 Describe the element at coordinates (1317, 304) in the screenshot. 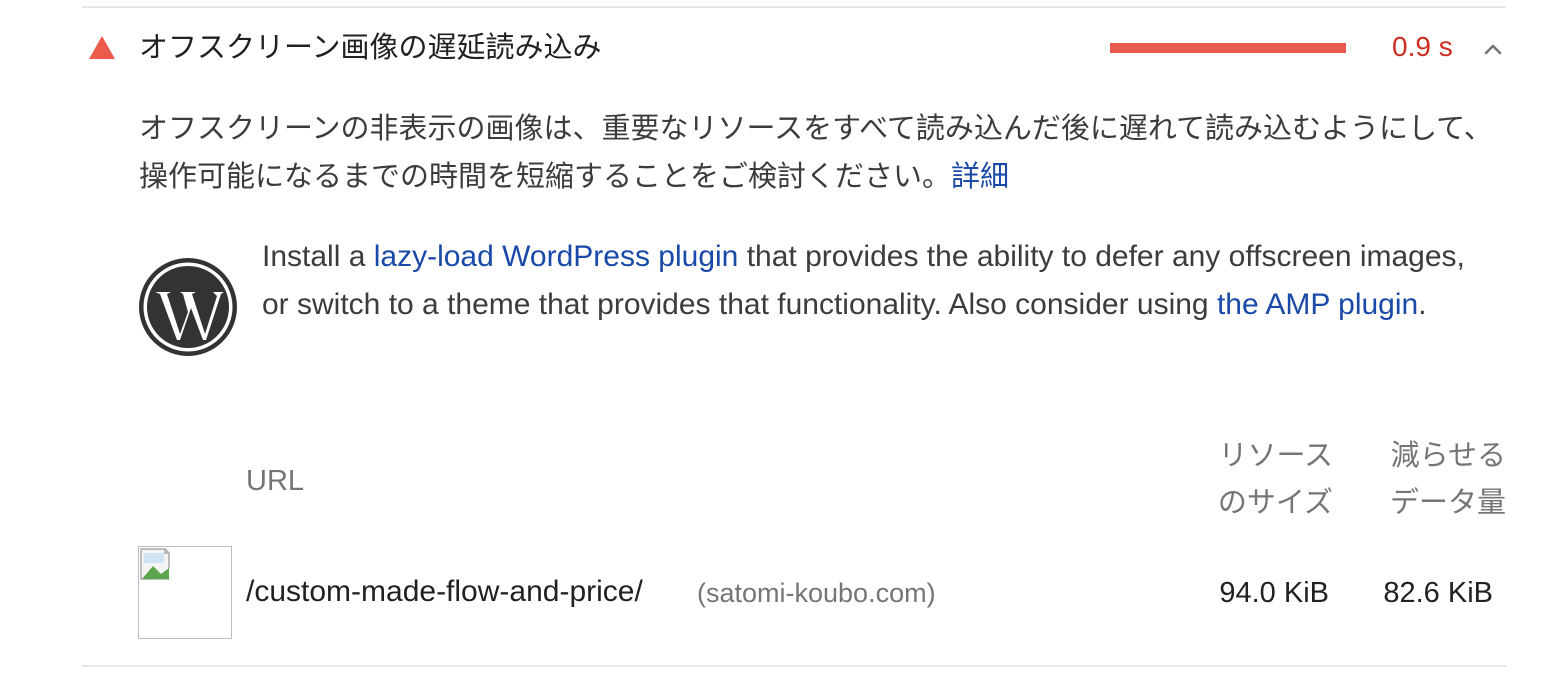

I see `amp-plugin-link: the AMP plugin` at that location.